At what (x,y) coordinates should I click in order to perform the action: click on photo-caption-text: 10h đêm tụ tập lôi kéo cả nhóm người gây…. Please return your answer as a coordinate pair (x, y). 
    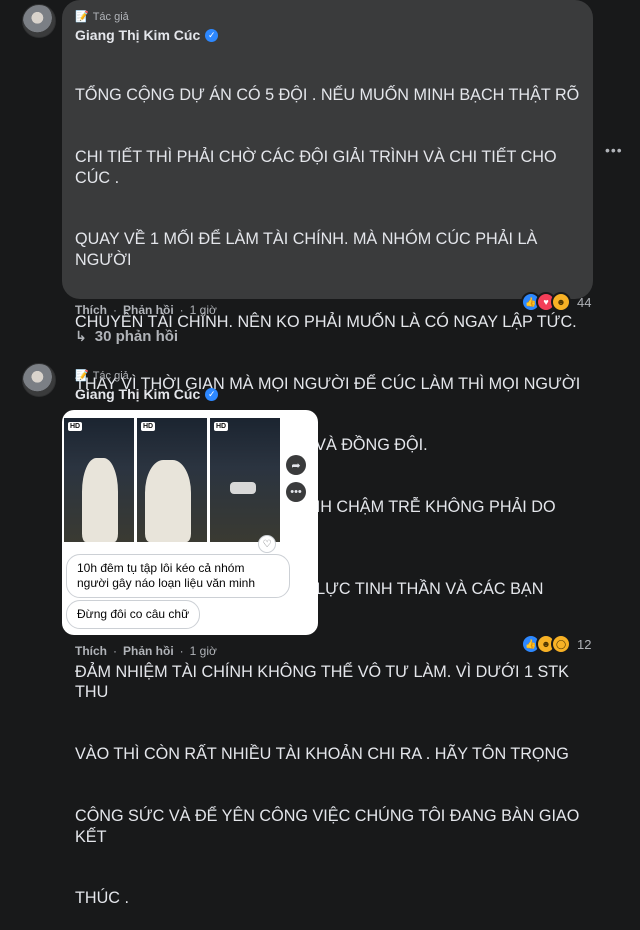
    Looking at the image, I should click on (166, 575).